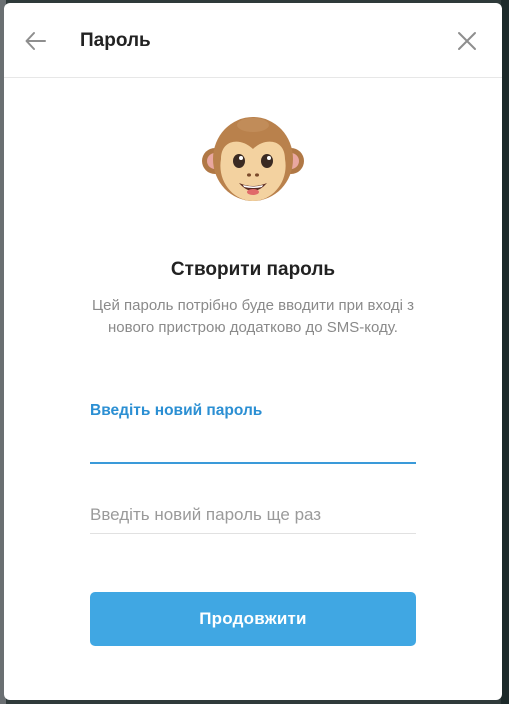 The height and width of the screenshot is (704, 509). I want to click on repeat-password-input, so click(253, 515).